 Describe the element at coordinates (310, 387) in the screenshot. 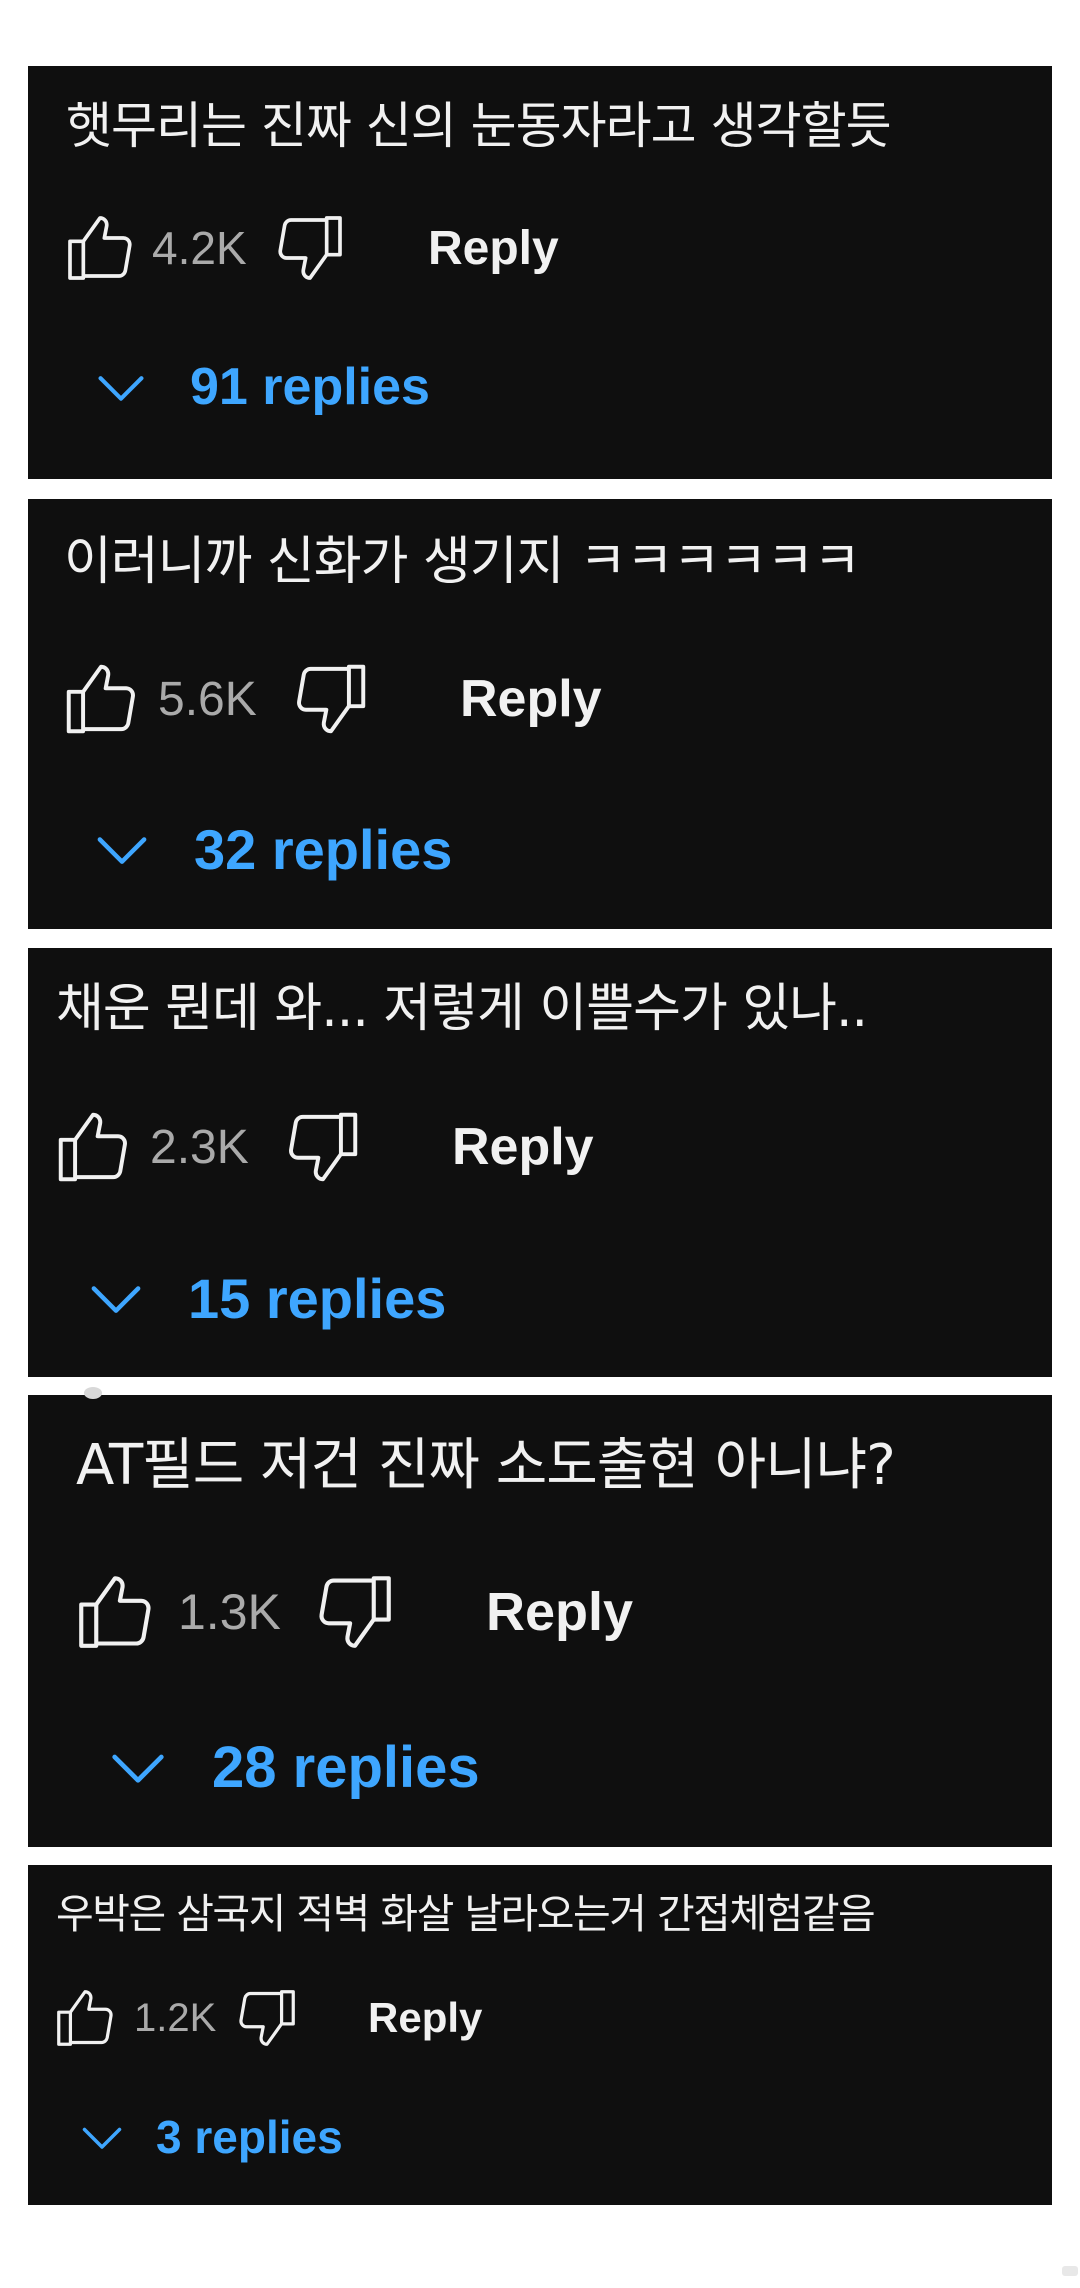

I see `replies-count-label: 91 replies` at that location.